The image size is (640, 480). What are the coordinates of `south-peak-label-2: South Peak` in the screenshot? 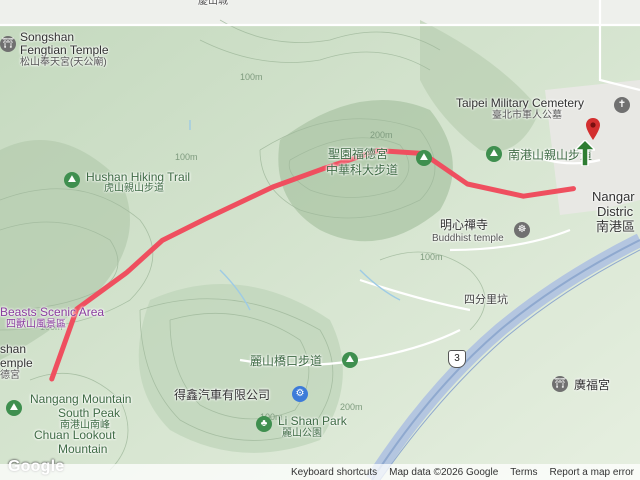 It's located at (89, 413).